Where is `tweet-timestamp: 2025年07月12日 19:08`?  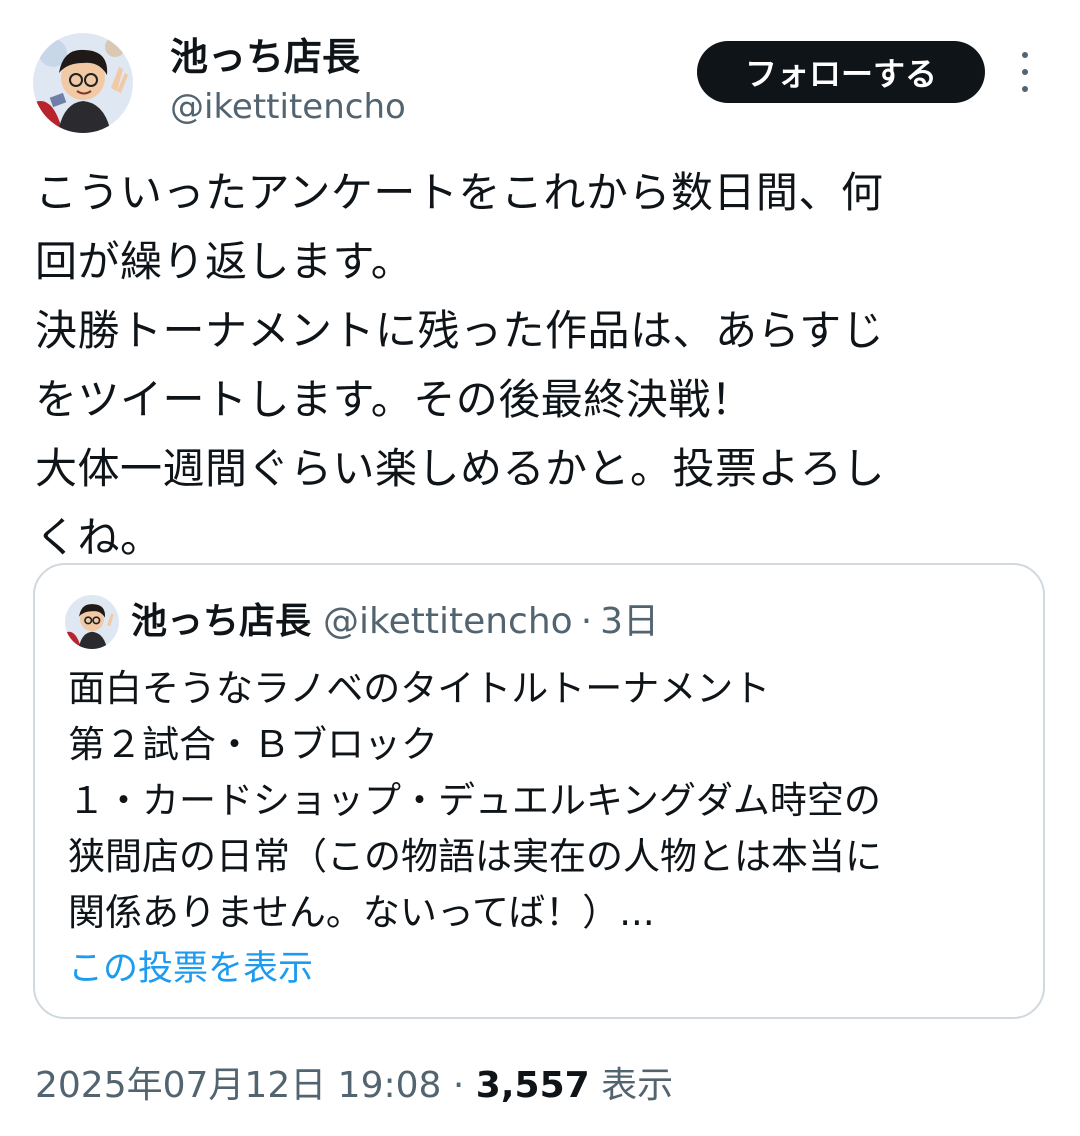 tweet-timestamp: 2025年07月12日 19:08 is located at coordinates (238, 1085).